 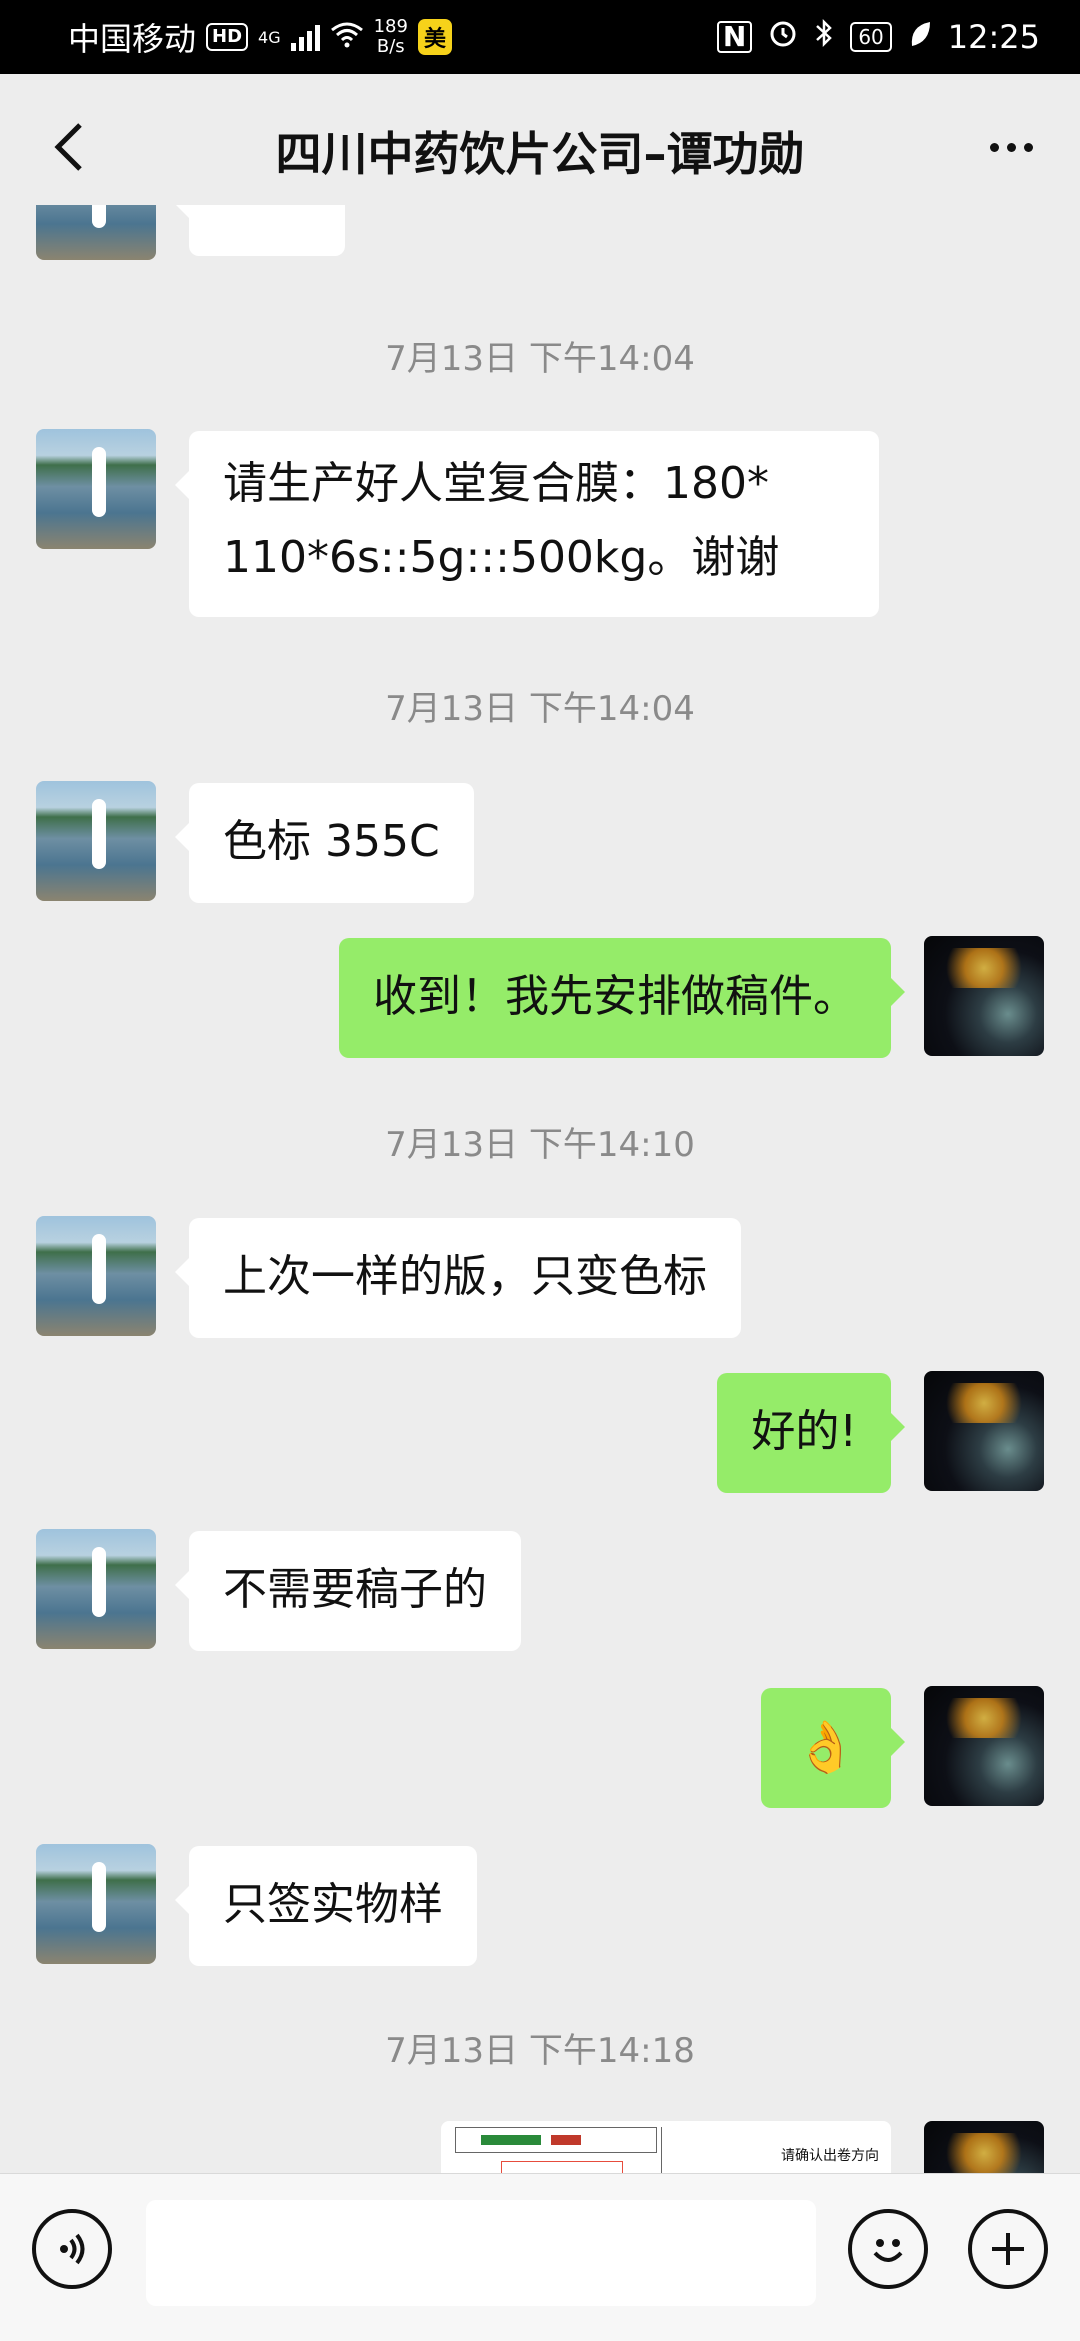 What do you see at coordinates (540, 237) in the screenshot?
I see `message-row: 好的` at bounding box center [540, 237].